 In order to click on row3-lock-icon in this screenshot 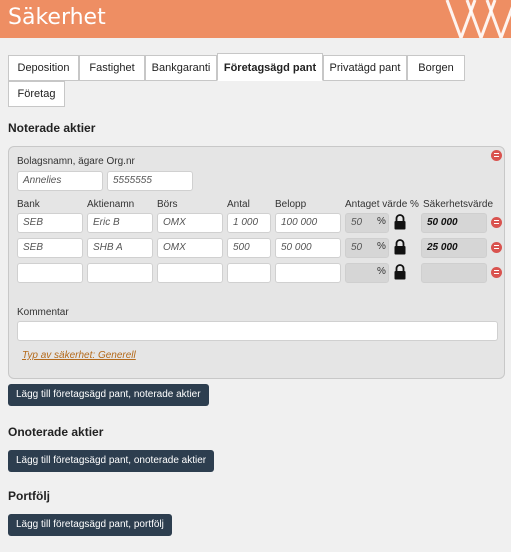, I will do `click(400, 272)`.